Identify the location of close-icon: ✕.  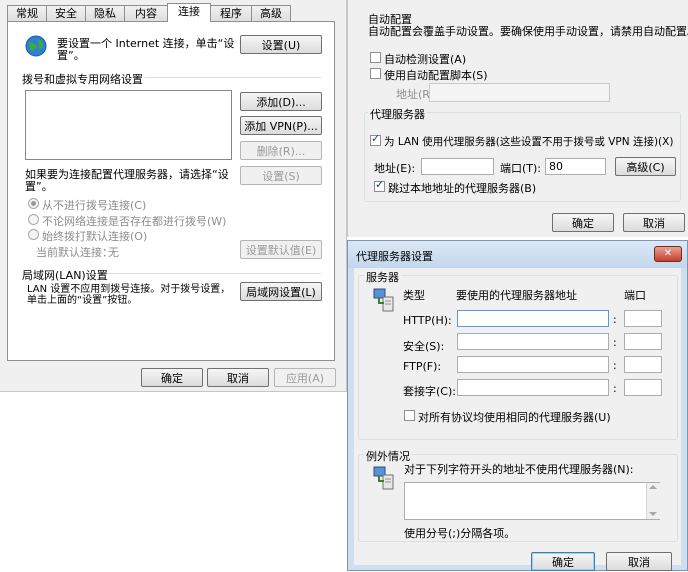
(668, 253).